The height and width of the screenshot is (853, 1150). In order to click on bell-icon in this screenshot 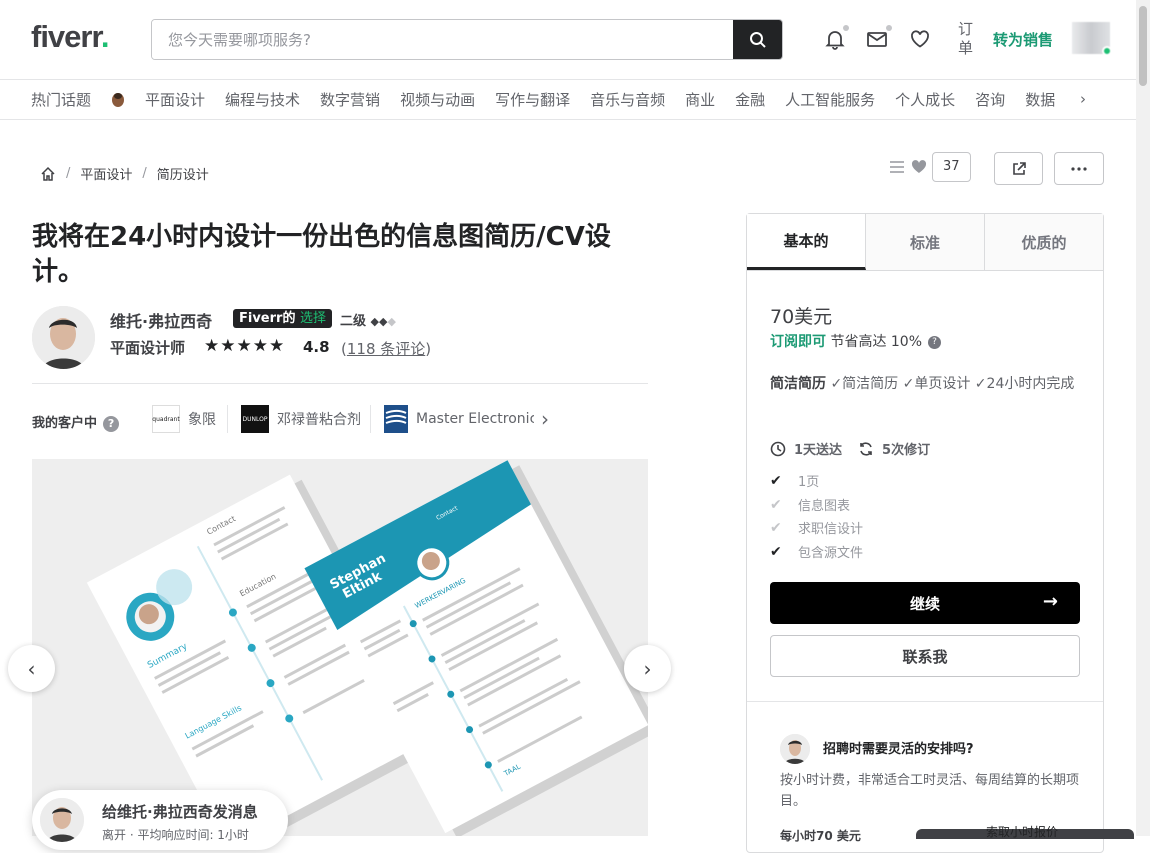, I will do `click(835, 39)`.